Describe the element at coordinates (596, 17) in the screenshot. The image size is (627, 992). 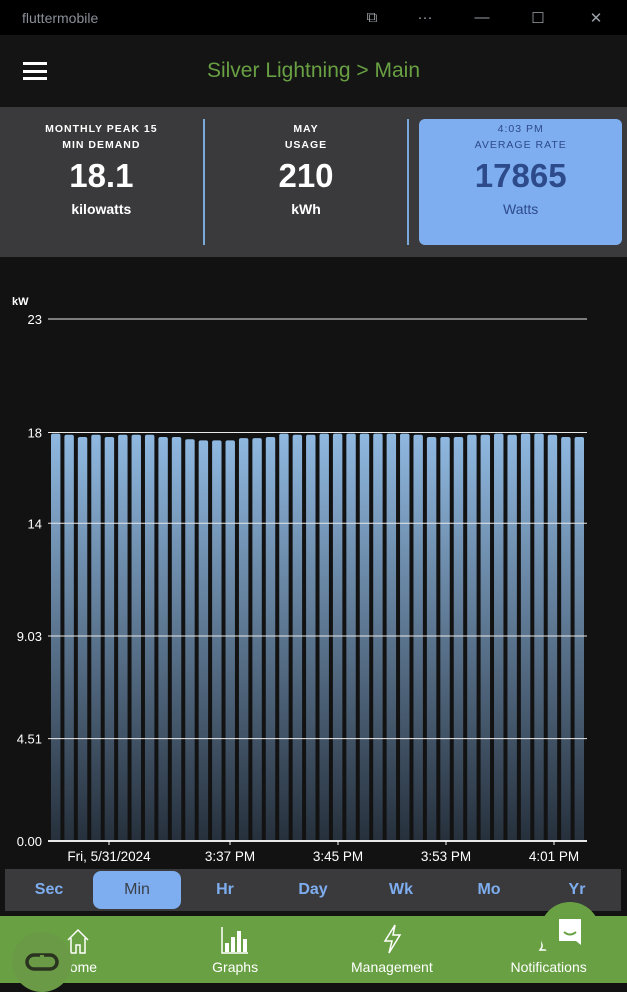
I see `close-button: ✕` at that location.